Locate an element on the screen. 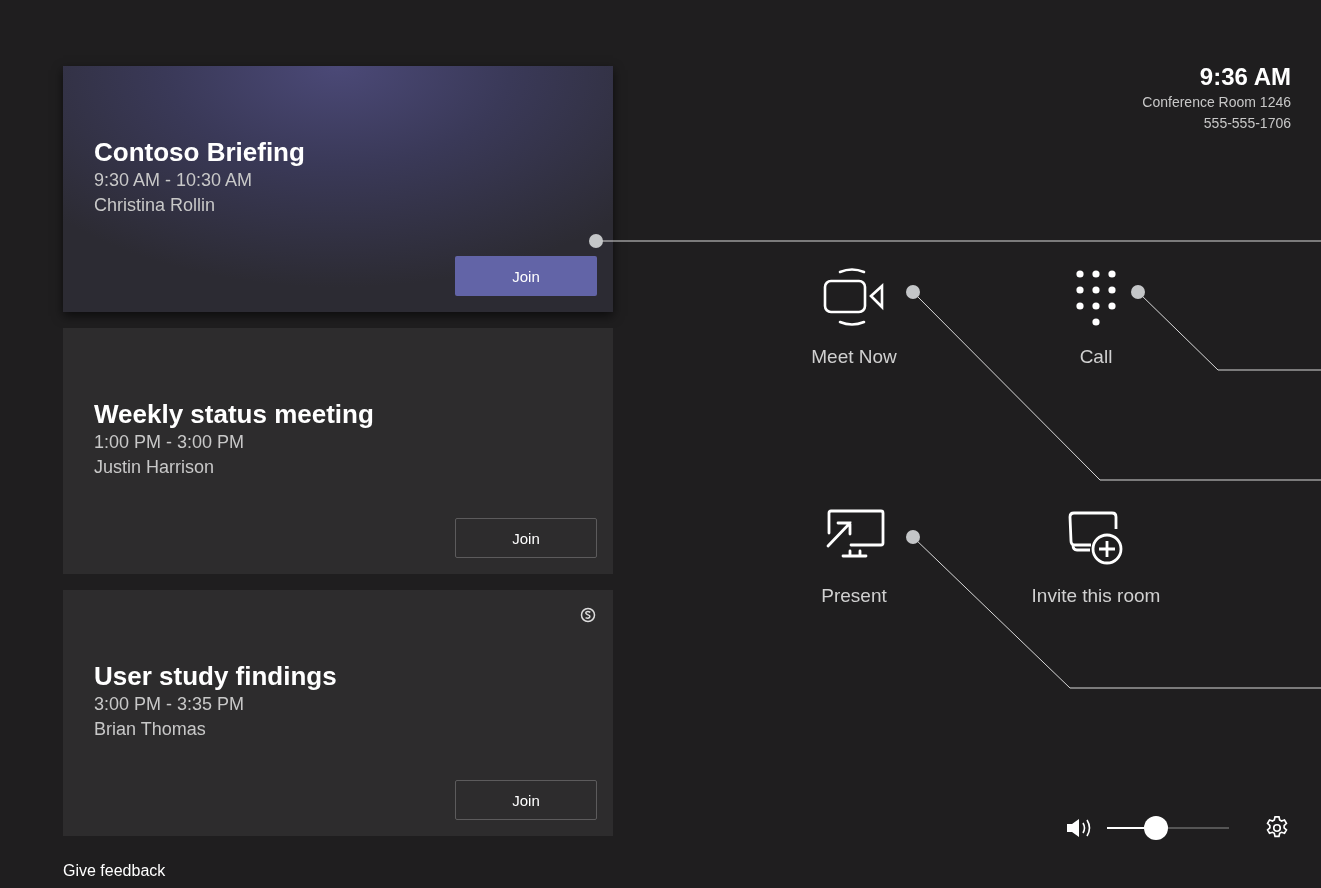  meeting-title: Weekly status meeting is located at coordinates (234, 414).